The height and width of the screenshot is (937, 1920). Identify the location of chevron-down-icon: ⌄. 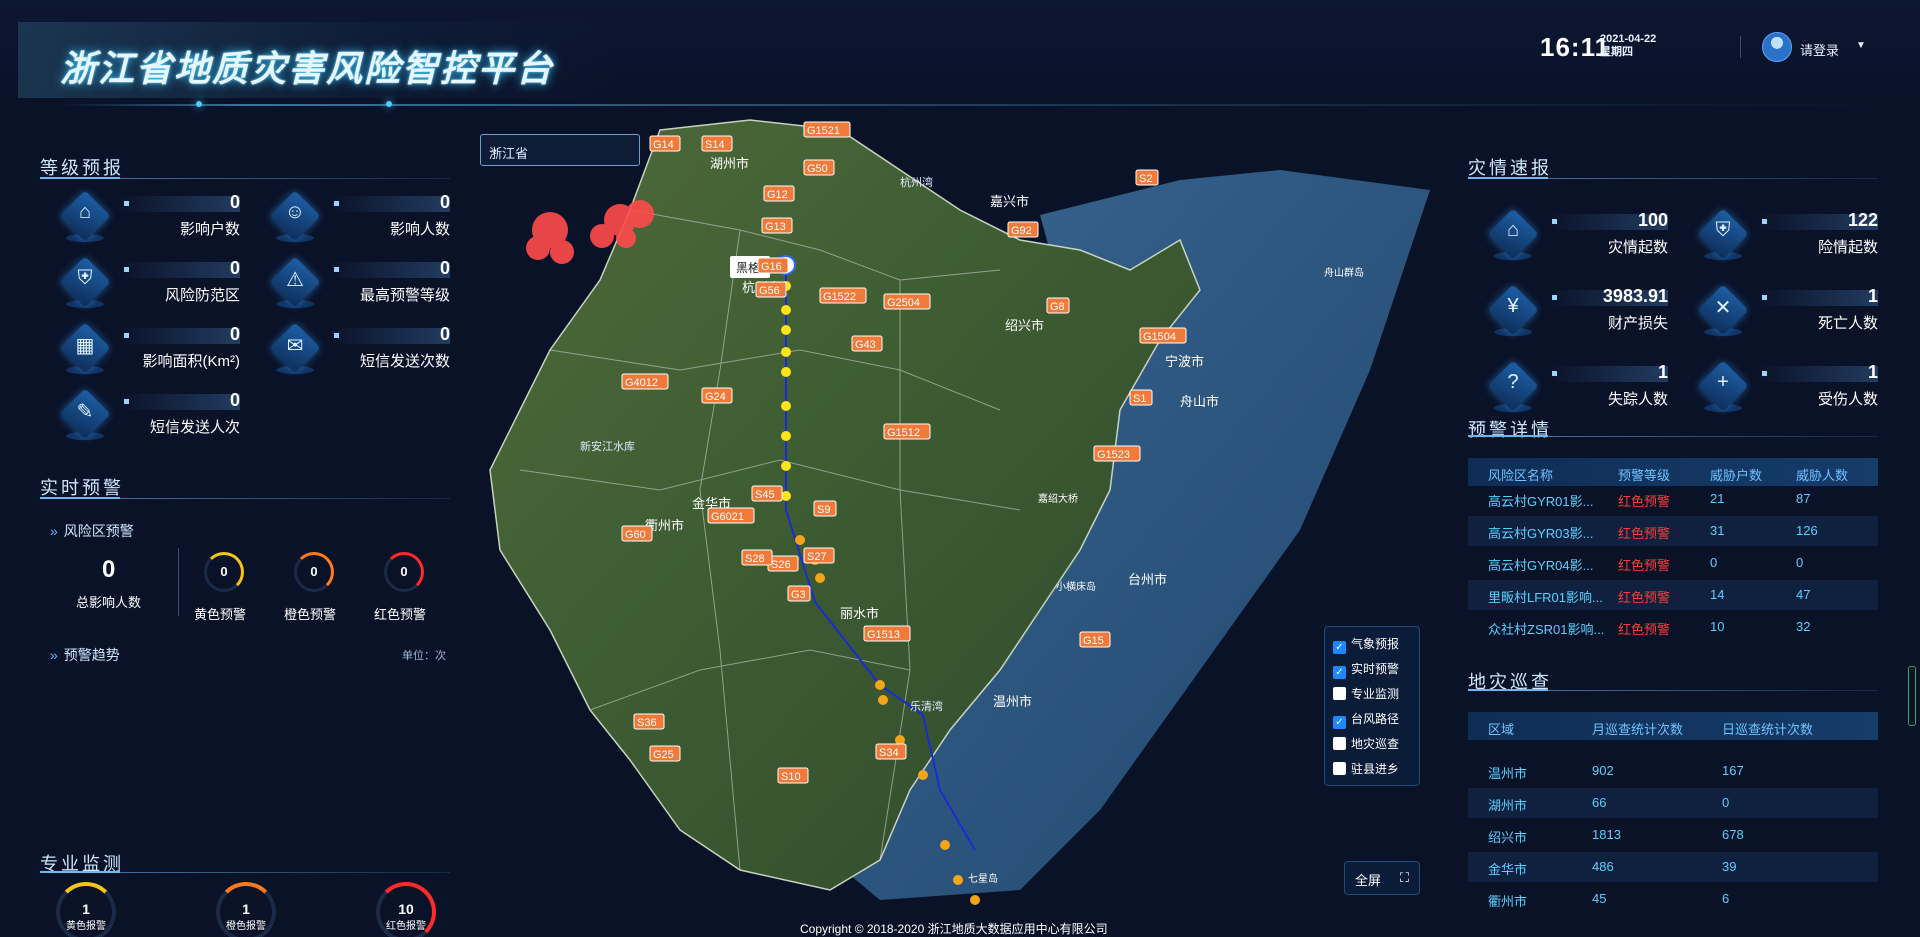
(494, 149).